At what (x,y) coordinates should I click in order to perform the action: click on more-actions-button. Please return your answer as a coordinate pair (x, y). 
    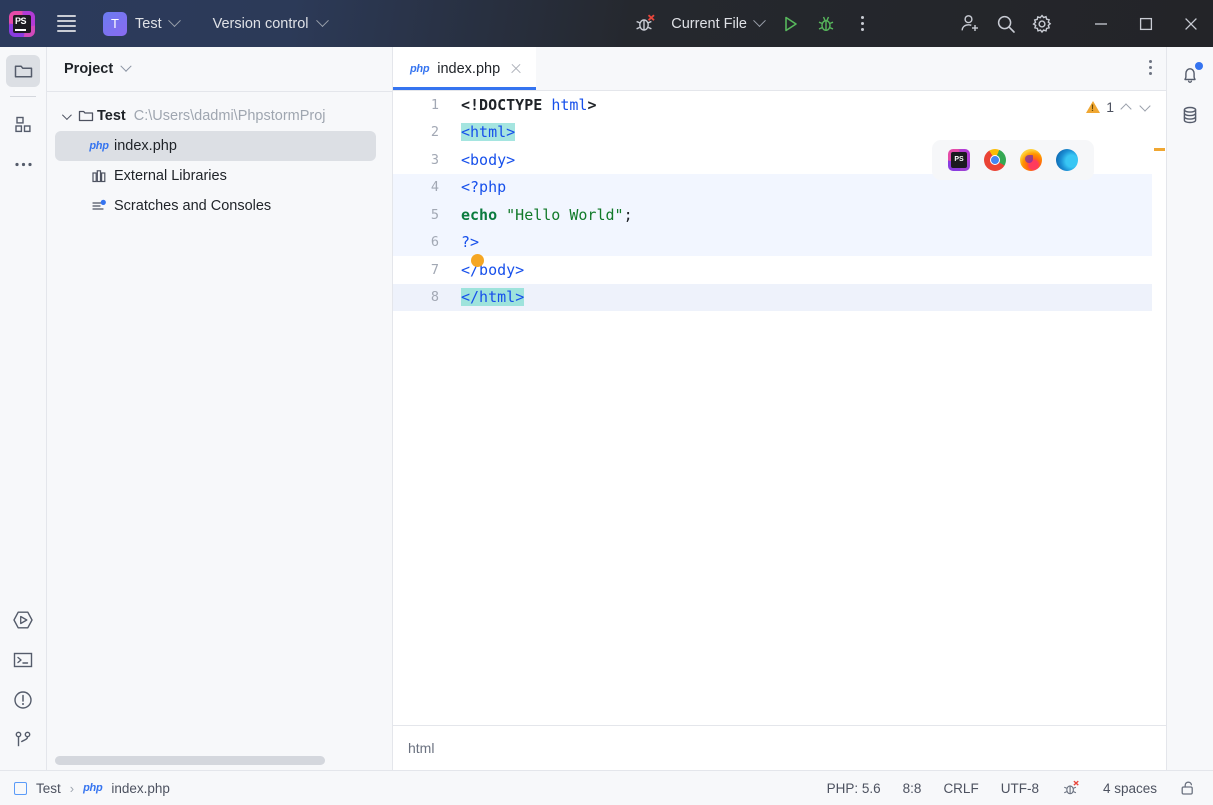
    Looking at the image, I should click on (862, 24).